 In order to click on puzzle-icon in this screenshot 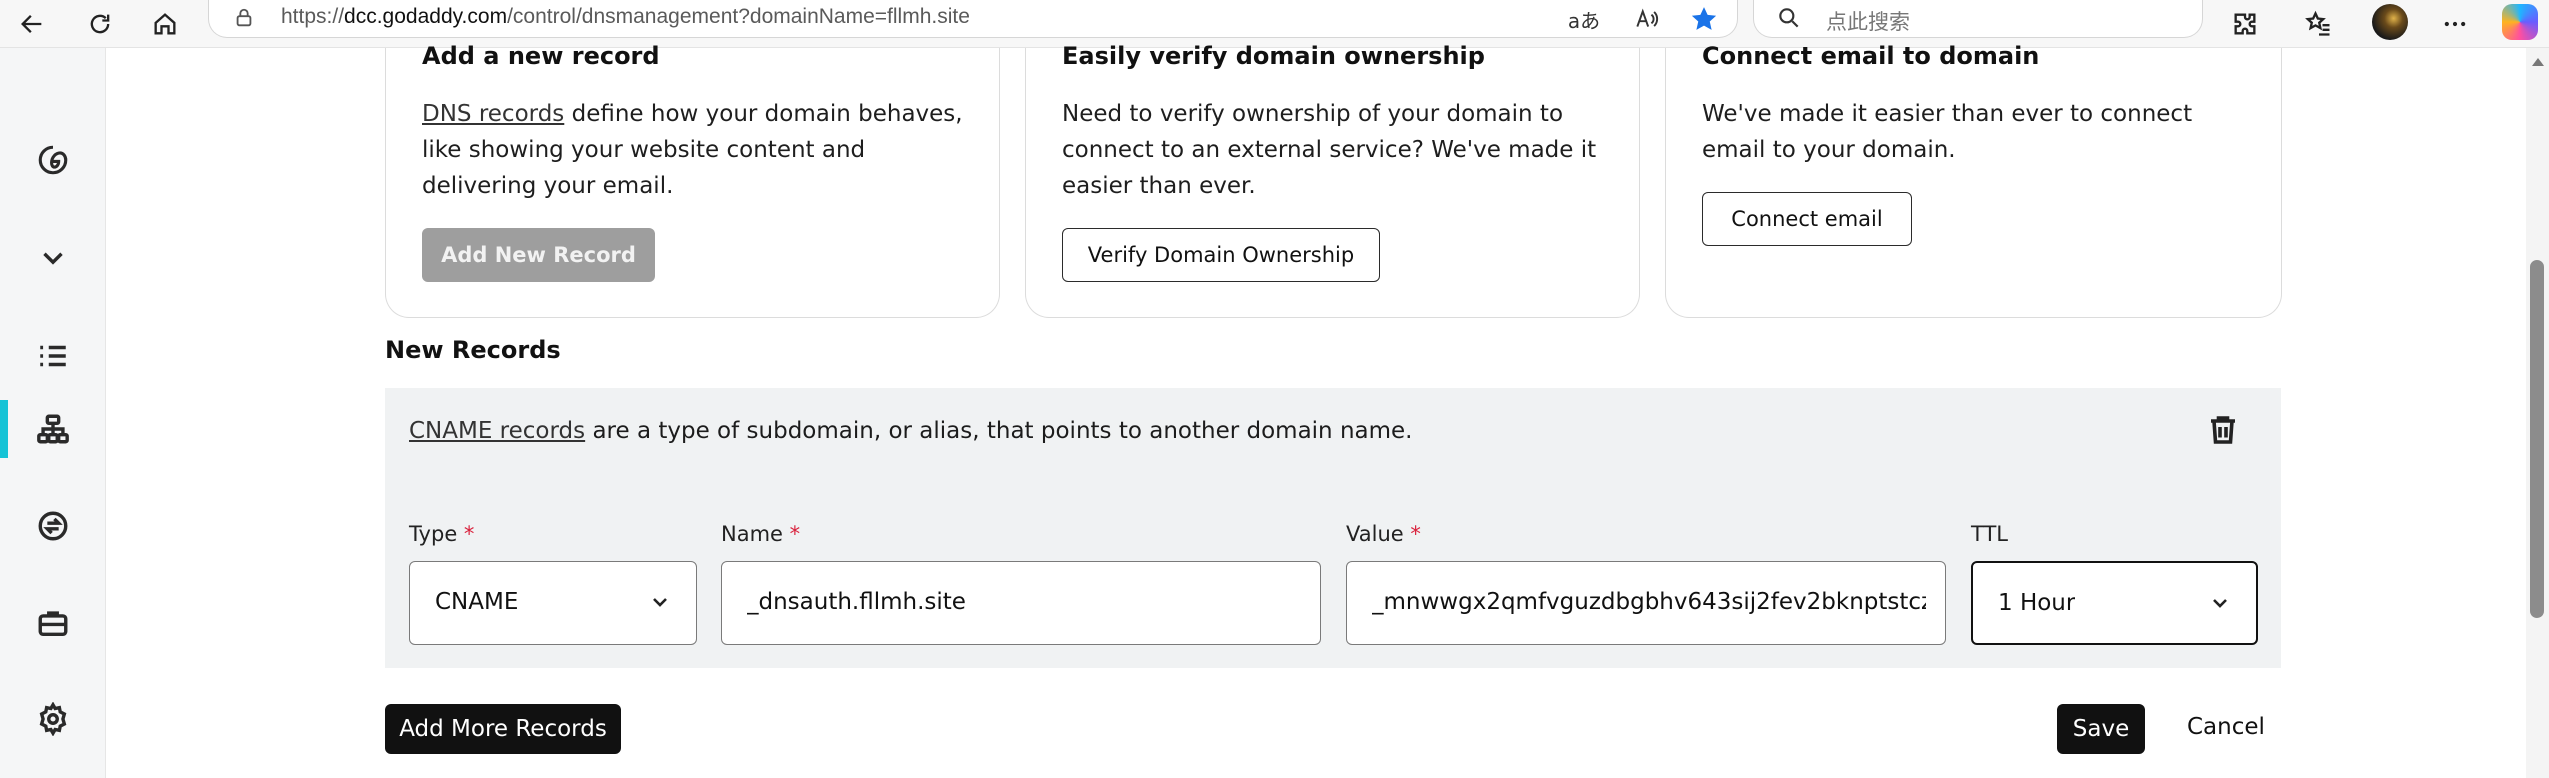, I will do `click(2245, 24)`.